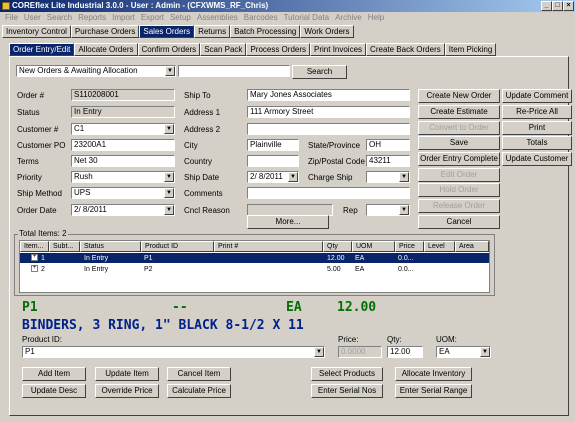 The height and width of the screenshot is (422, 575). I want to click on hold-order-button: Hold Order, so click(459, 190).